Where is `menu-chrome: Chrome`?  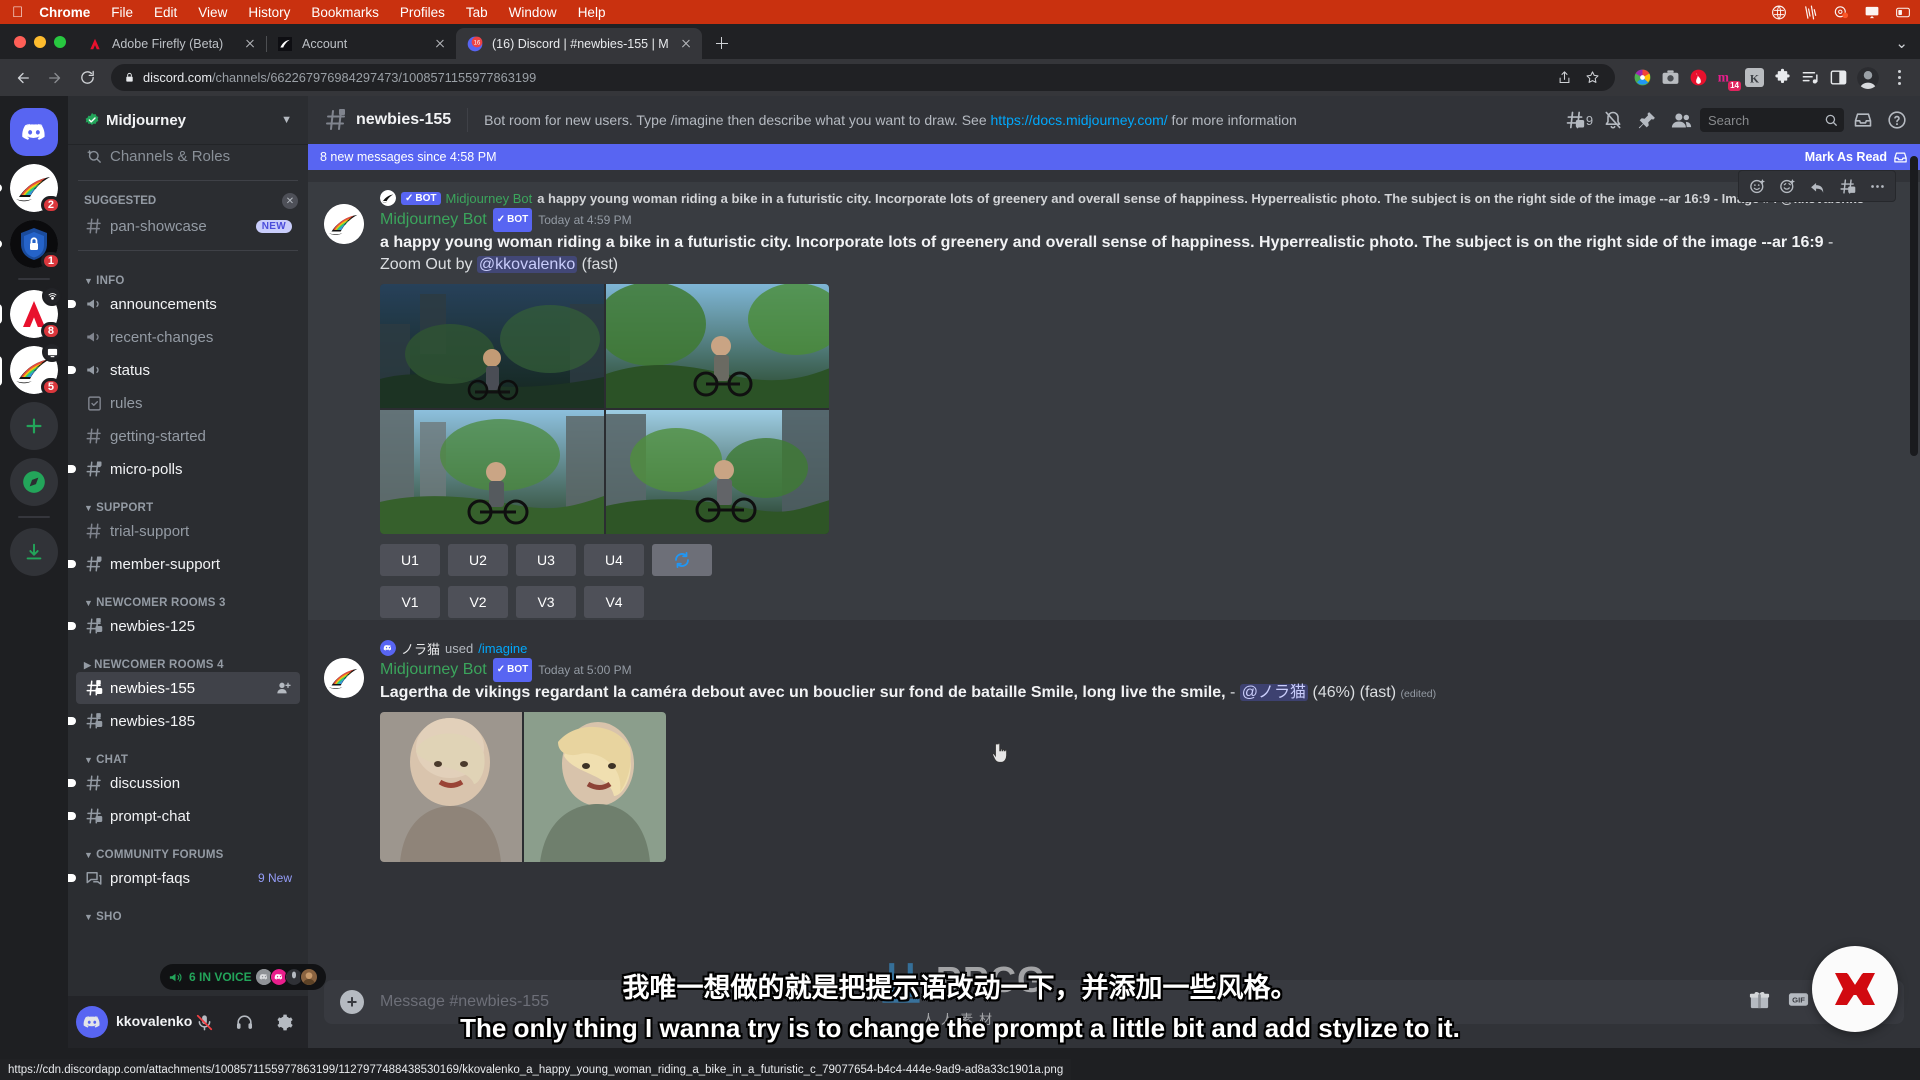
menu-chrome: Chrome is located at coordinates (64, 12).